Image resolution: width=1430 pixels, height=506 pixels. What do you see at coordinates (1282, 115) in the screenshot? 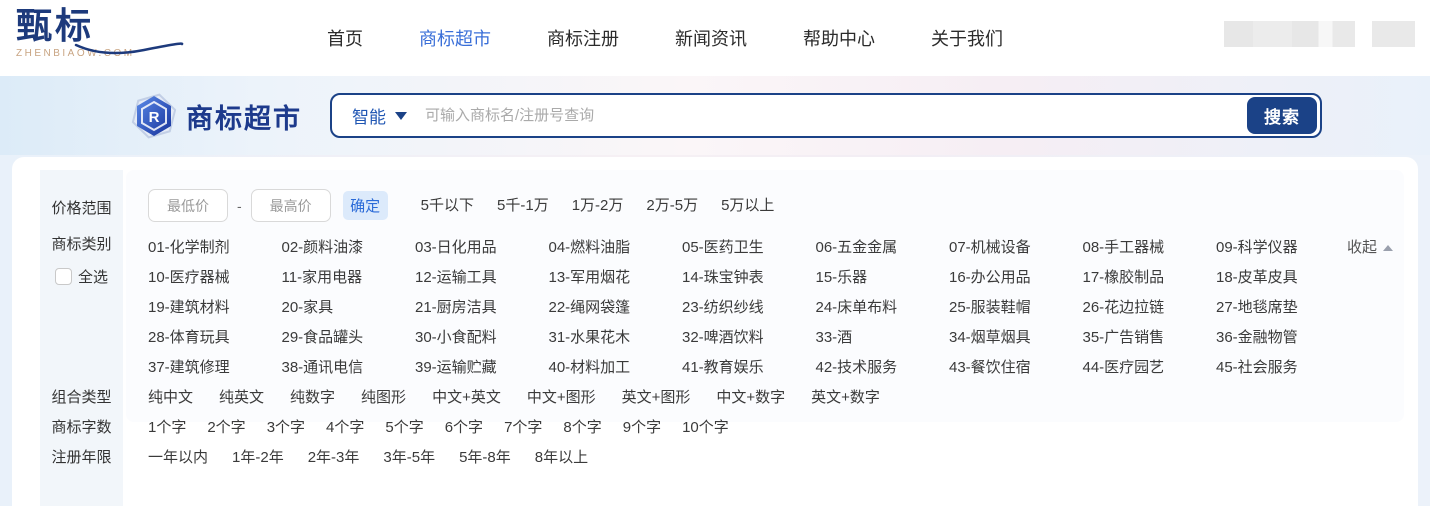
I see `search-button: 搜索` at bounding box center [1282, 115].